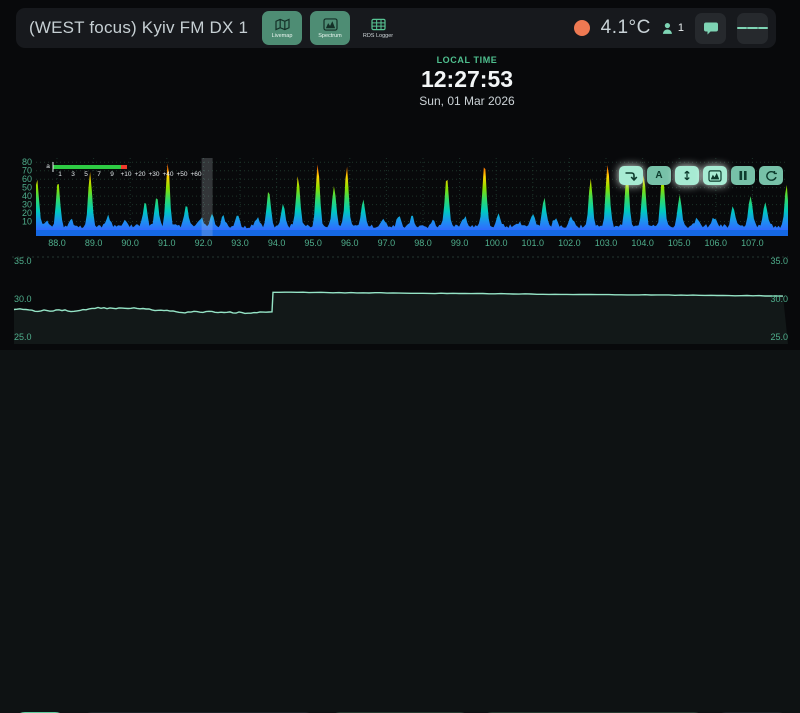 This screenshot has height=713, width=800. Describe the element at coordinates (330, 24) in the screenshot. I see `spectrum-chart-icon` at that location.